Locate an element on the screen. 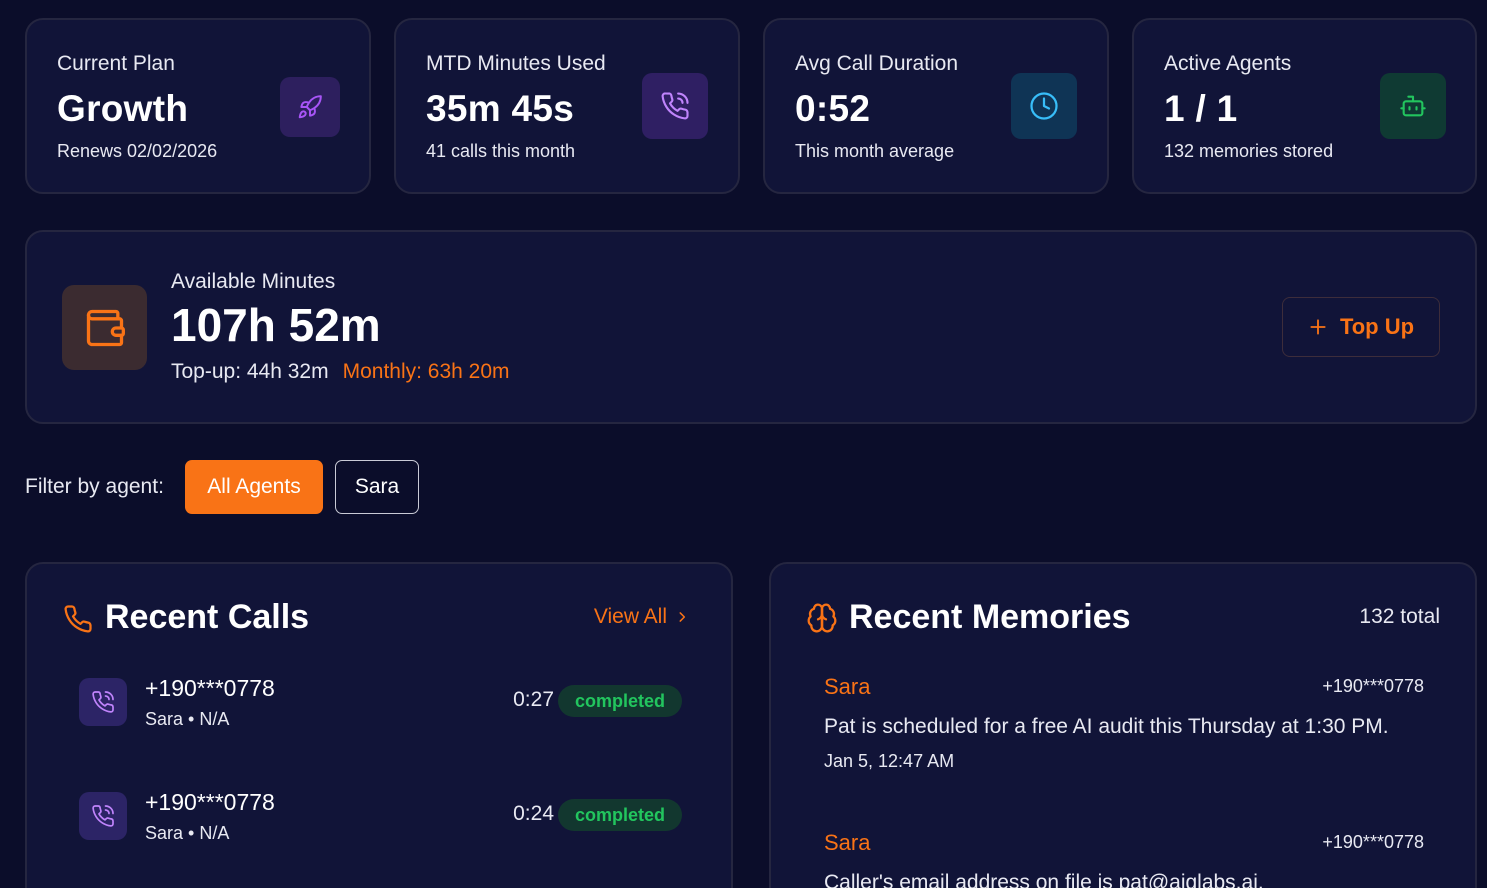  filter-chip-sara: Sara is located at coordinates (377, 487).